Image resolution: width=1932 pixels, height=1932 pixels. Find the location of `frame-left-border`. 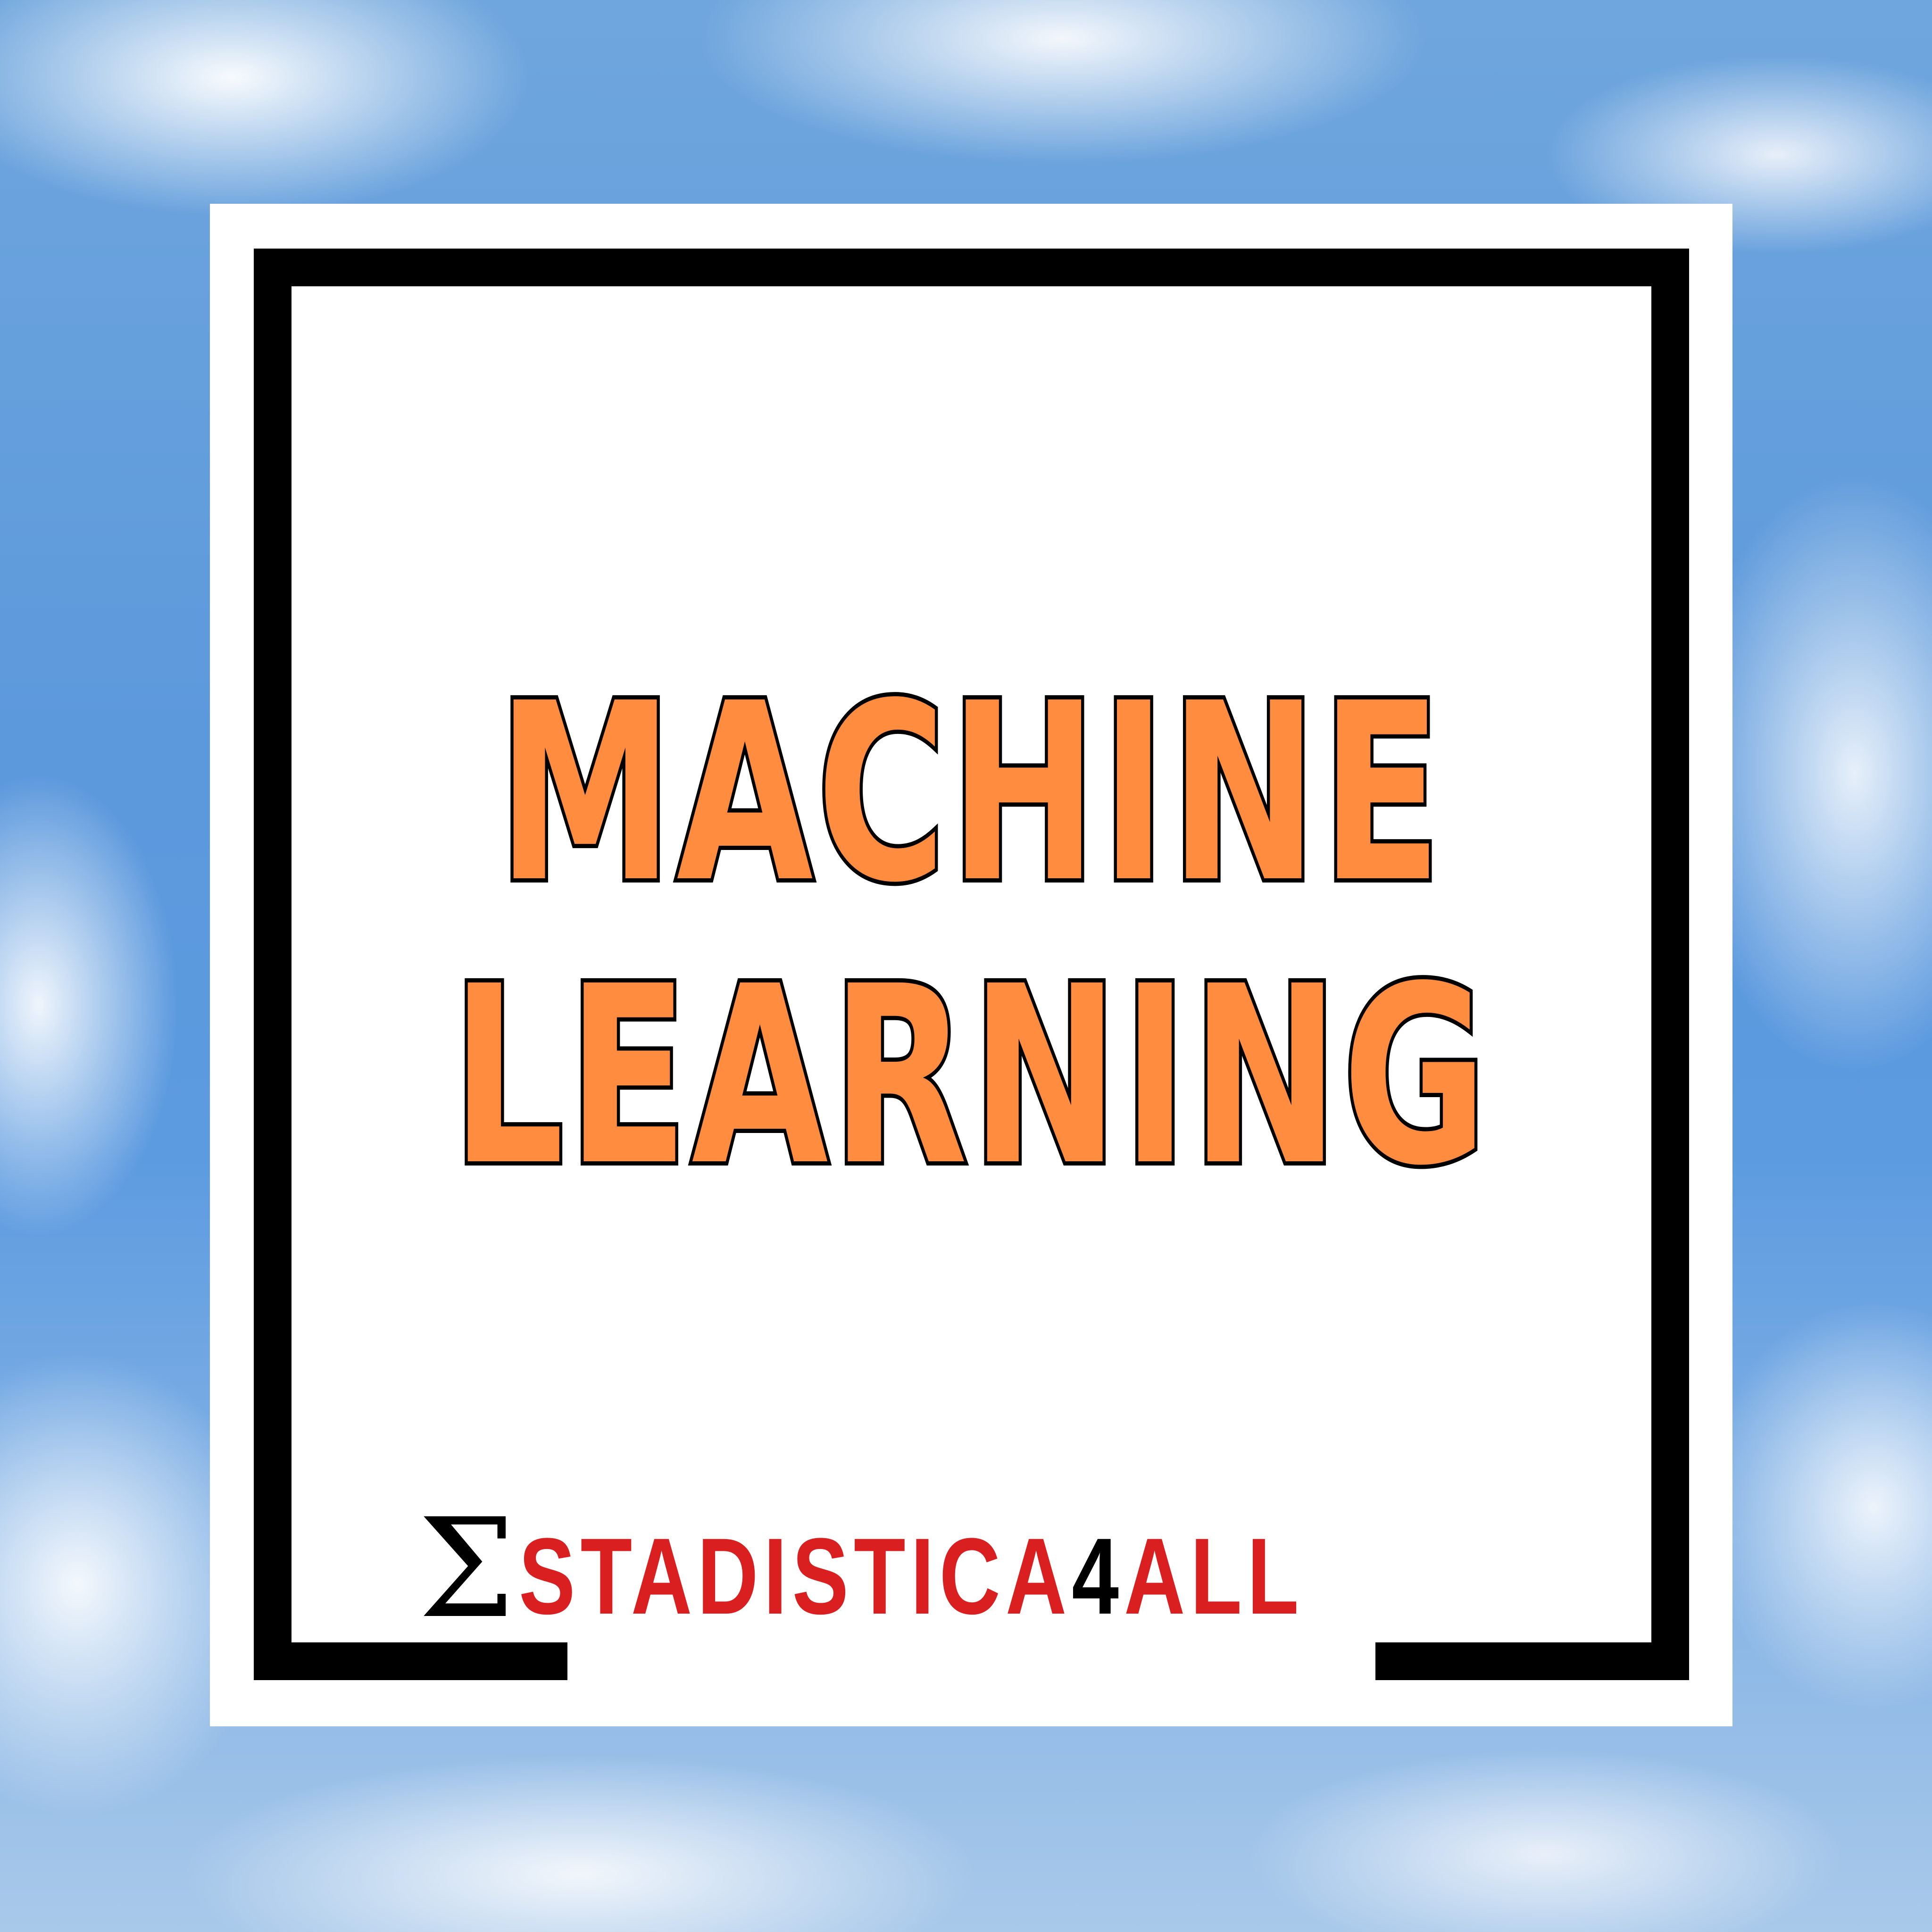

frame-left-border is located at coordinates (272, 964).